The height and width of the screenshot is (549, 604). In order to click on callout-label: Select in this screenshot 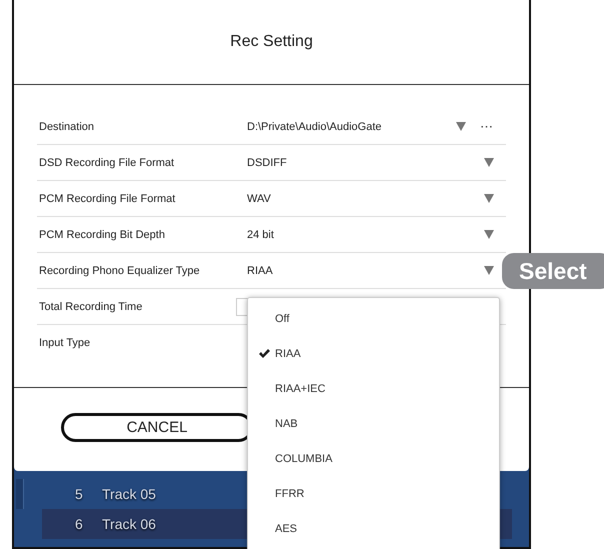, I will do `click(553, 271)`.